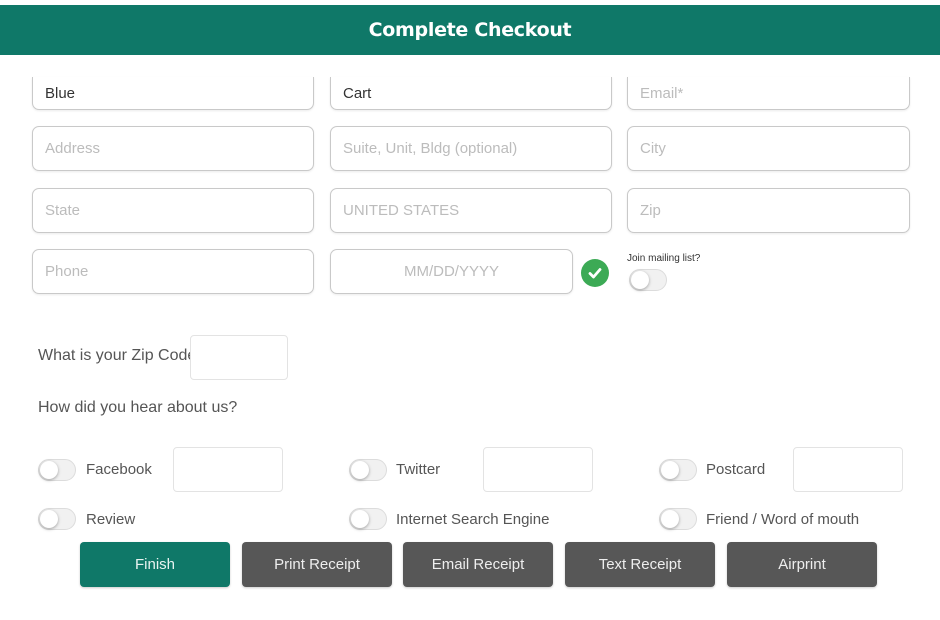 The image size is (940, 620). I want to click on checkout-header: Complete Checkout, so click(470, 30).